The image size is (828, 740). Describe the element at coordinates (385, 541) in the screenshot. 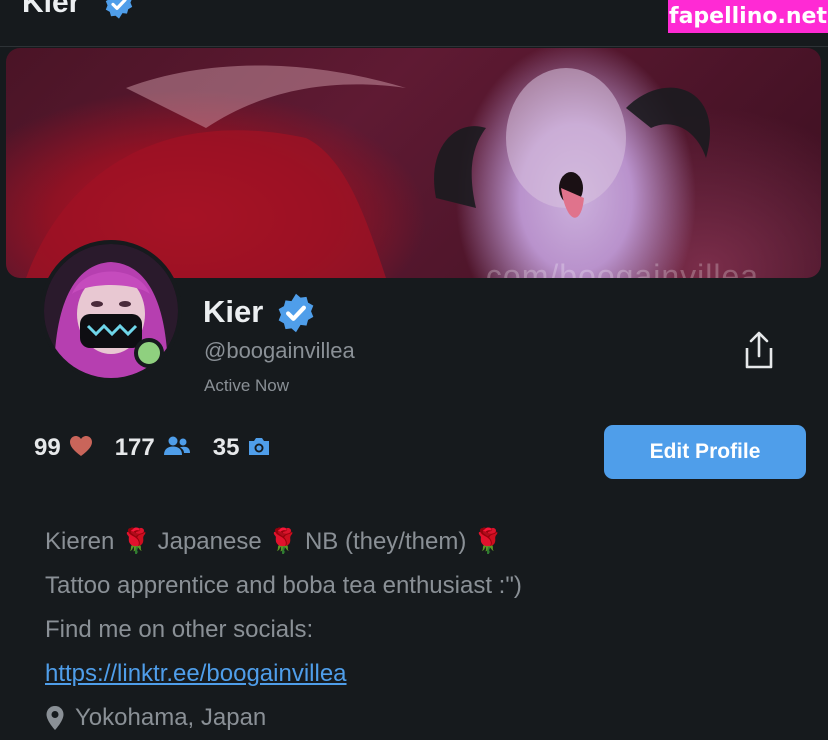

I see `bio-text: NB (they/them)` at that location.